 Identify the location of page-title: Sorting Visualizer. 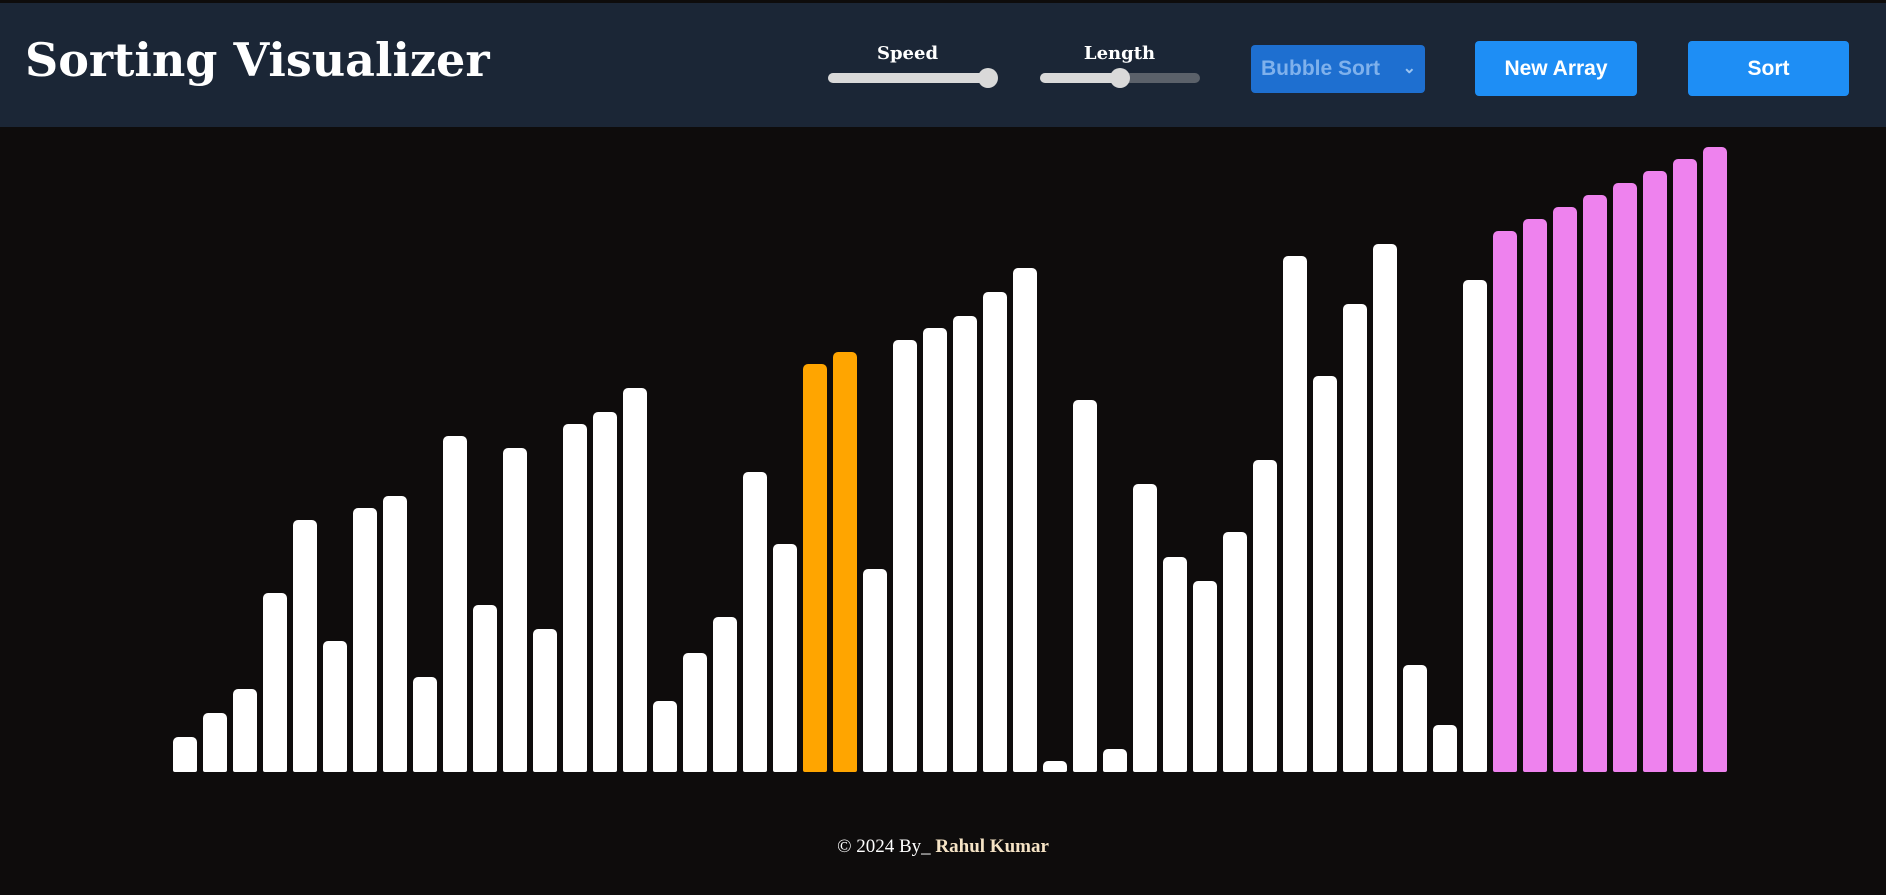
(257, 60).